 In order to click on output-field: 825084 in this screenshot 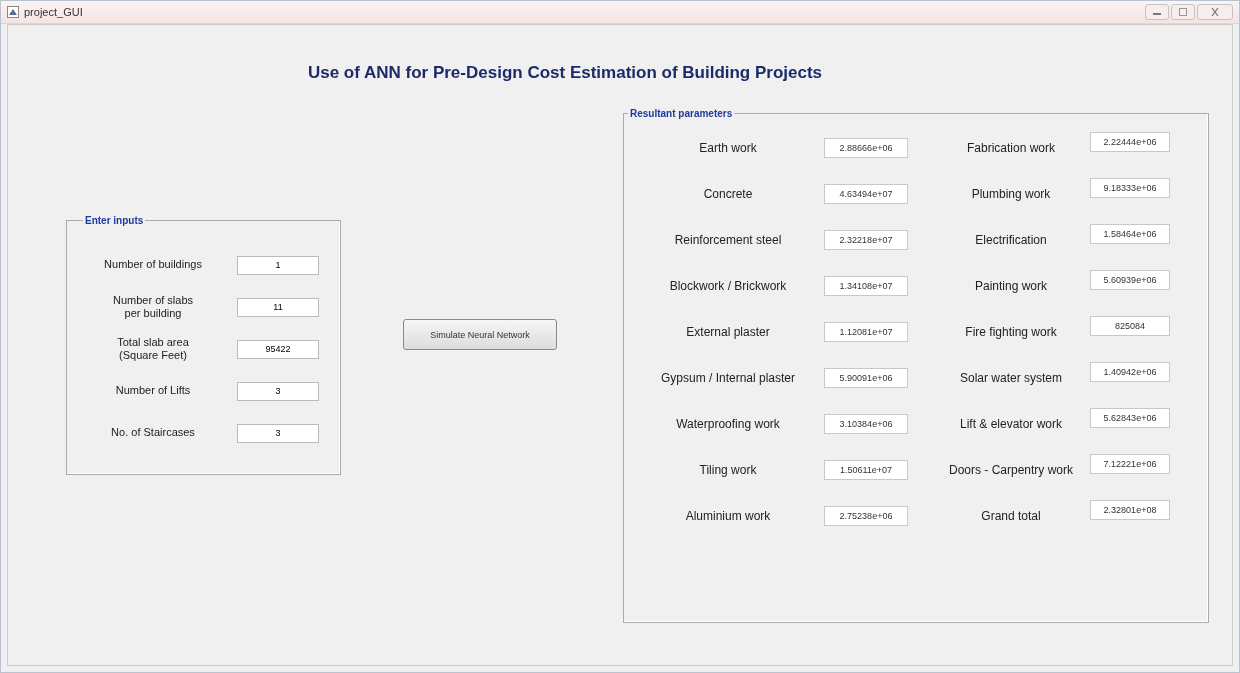, I will do `click(1130, 326)`.